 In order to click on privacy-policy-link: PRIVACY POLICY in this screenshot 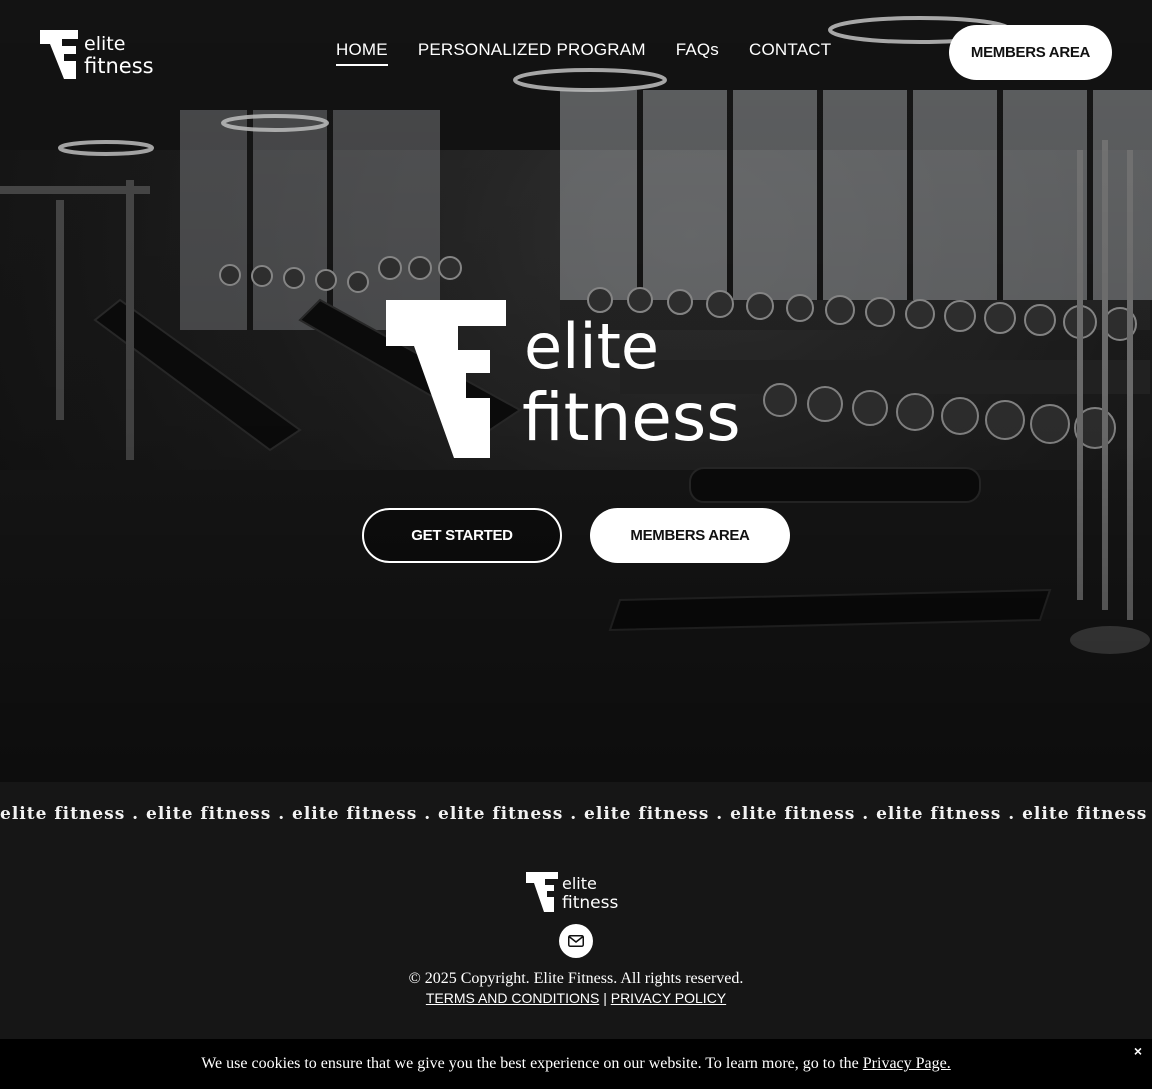, I will do `click(668, 998)`.